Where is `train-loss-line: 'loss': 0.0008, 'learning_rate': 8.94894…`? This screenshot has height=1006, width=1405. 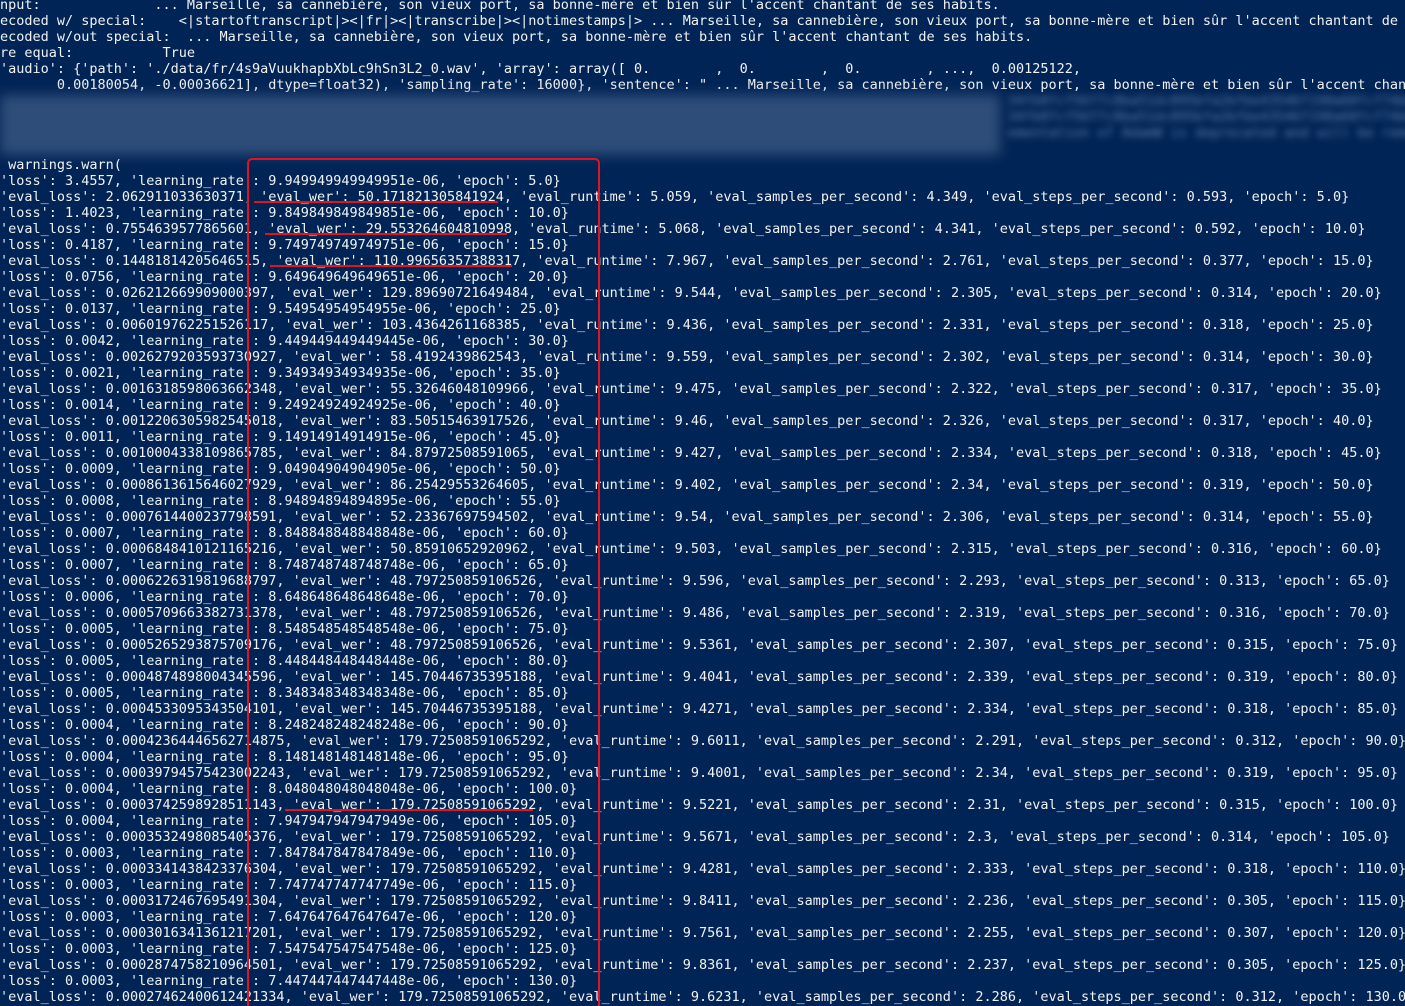
train-loss-line: 'loss': 0.0008, 'learning_rate': 8.94894… is located at coordinates (280, 501).